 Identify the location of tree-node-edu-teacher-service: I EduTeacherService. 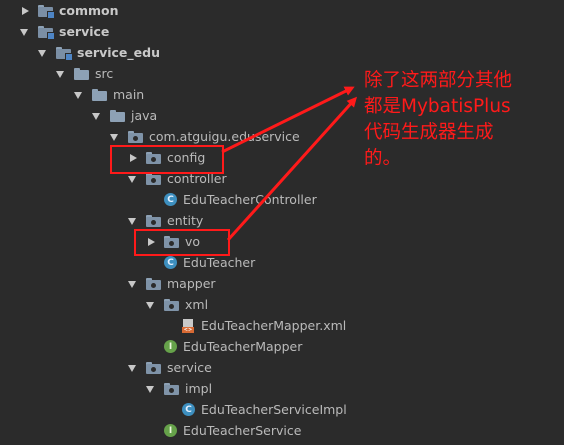
(232, 430).